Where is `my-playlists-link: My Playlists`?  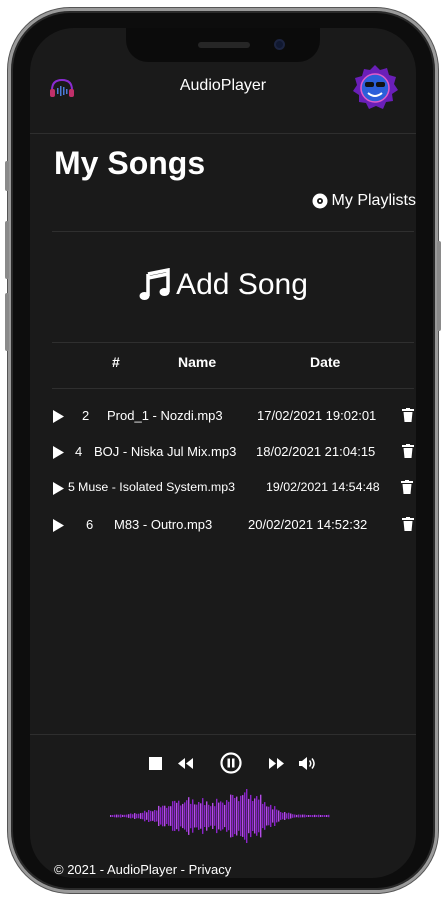 my-playlists-link: My Playlists is located at coordinates (364, 201).